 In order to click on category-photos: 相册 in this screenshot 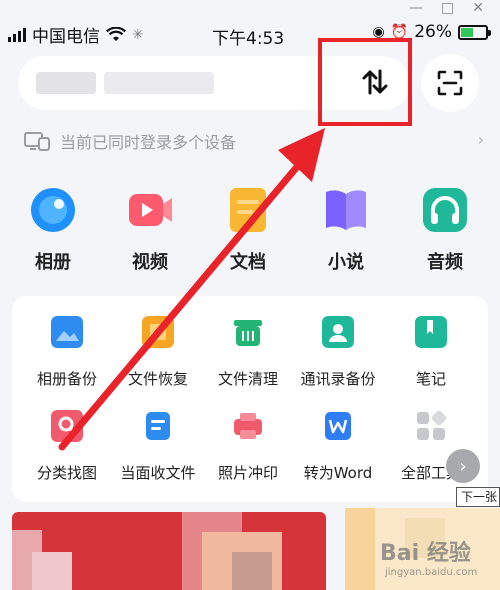, I will do `click(53, 230)`.